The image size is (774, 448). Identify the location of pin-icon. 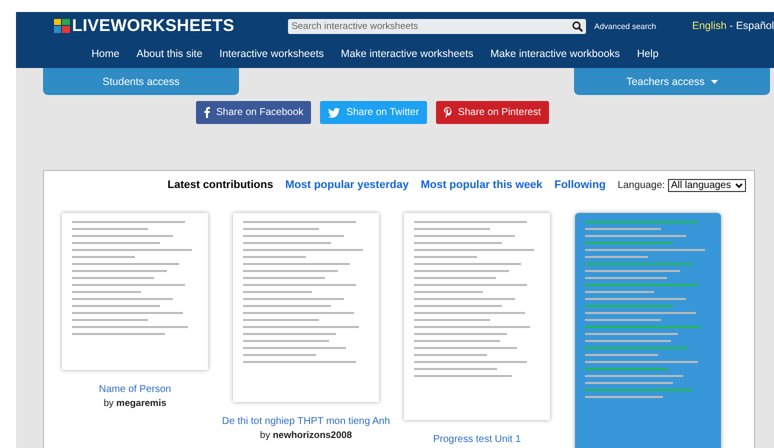
(448, 112).